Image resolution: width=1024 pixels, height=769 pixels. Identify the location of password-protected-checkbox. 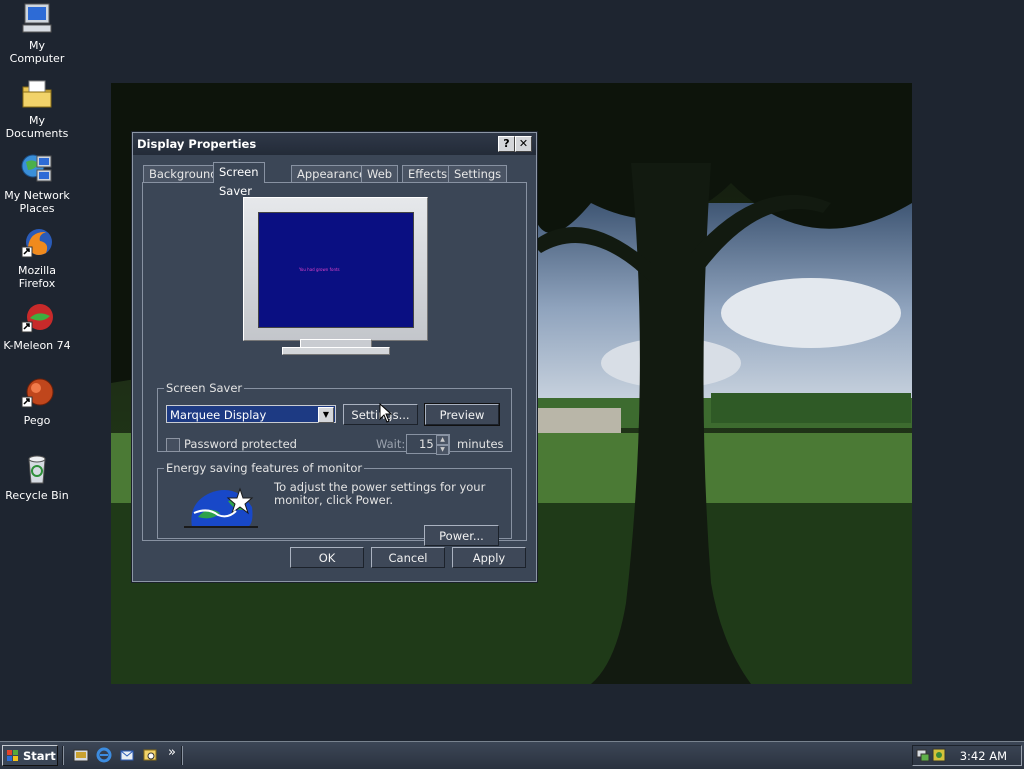
(173, 445).